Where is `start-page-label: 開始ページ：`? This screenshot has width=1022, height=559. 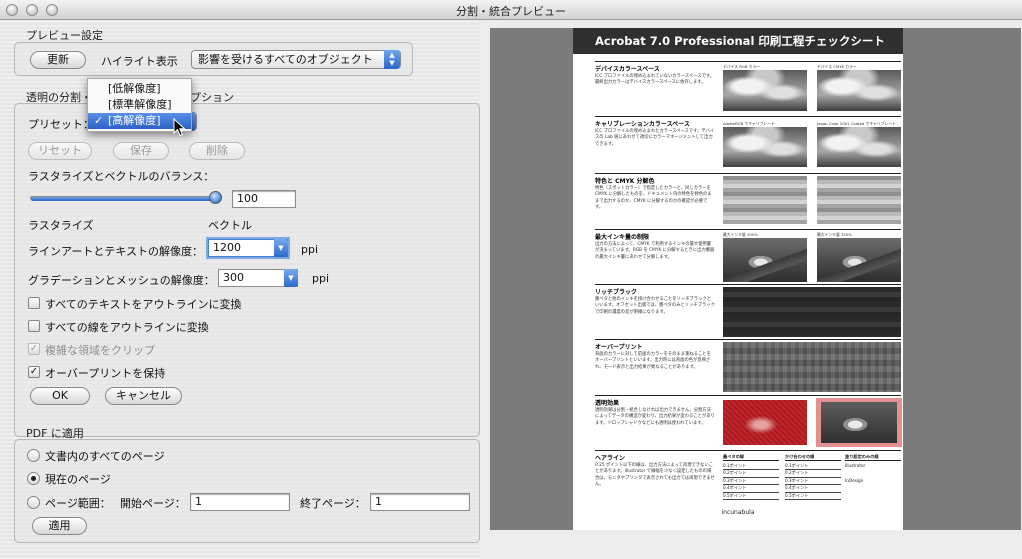
start-page-label: 開始ページ： is located at coordinates (153, 503).